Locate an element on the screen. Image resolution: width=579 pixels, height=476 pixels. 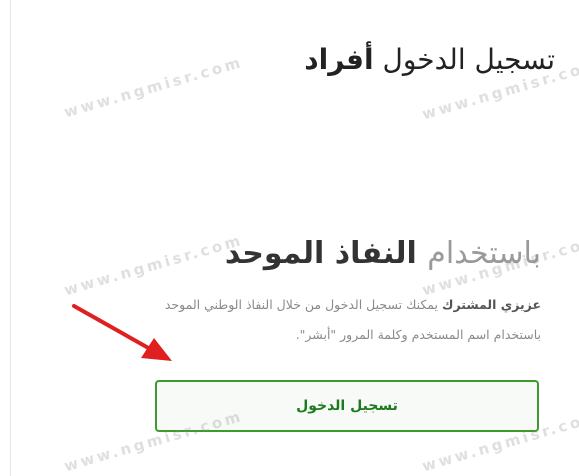
page-title: تسجيل الدخول أفراد is located at coordinates (429, 60).